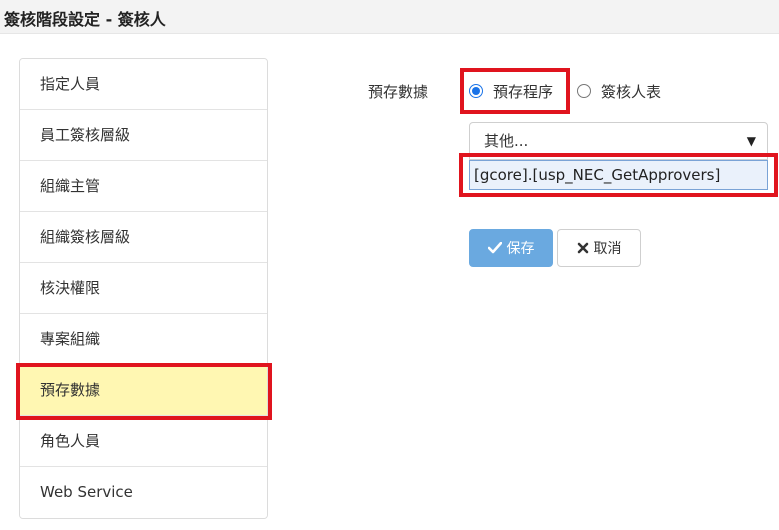  What do you see at coordinates (143, 339) in the screenshot?
I see `menu-item-project-org: 專案組織` at bounding box center [143, 339].